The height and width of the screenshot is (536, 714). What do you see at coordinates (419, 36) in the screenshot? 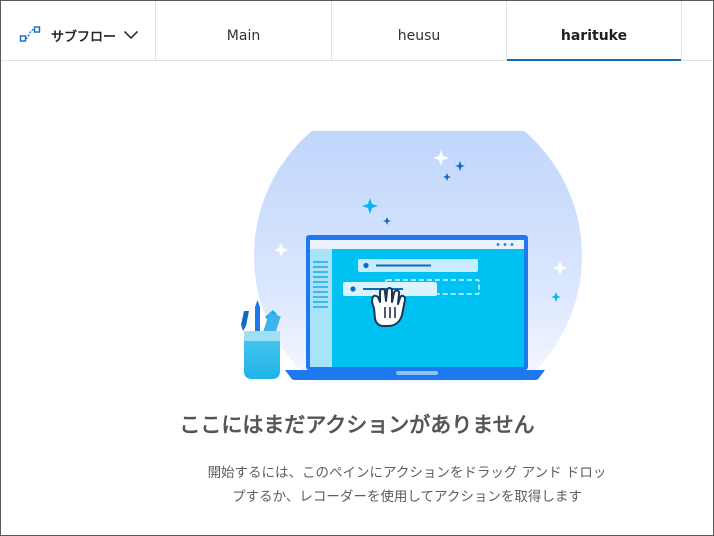
I see `tab-label: heusu` at bounding box center [419, 36].